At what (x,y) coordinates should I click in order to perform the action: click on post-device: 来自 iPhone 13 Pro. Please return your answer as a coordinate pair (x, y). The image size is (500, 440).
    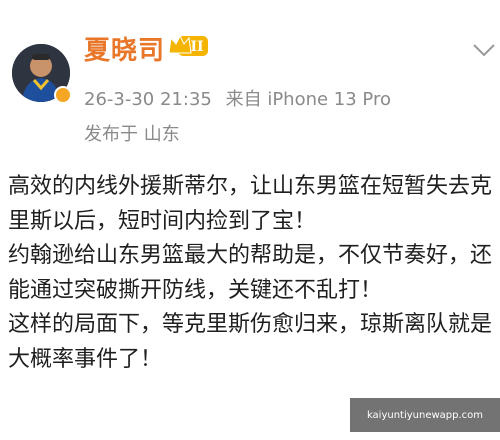
    Looking at the image, I should click on (308, 99).